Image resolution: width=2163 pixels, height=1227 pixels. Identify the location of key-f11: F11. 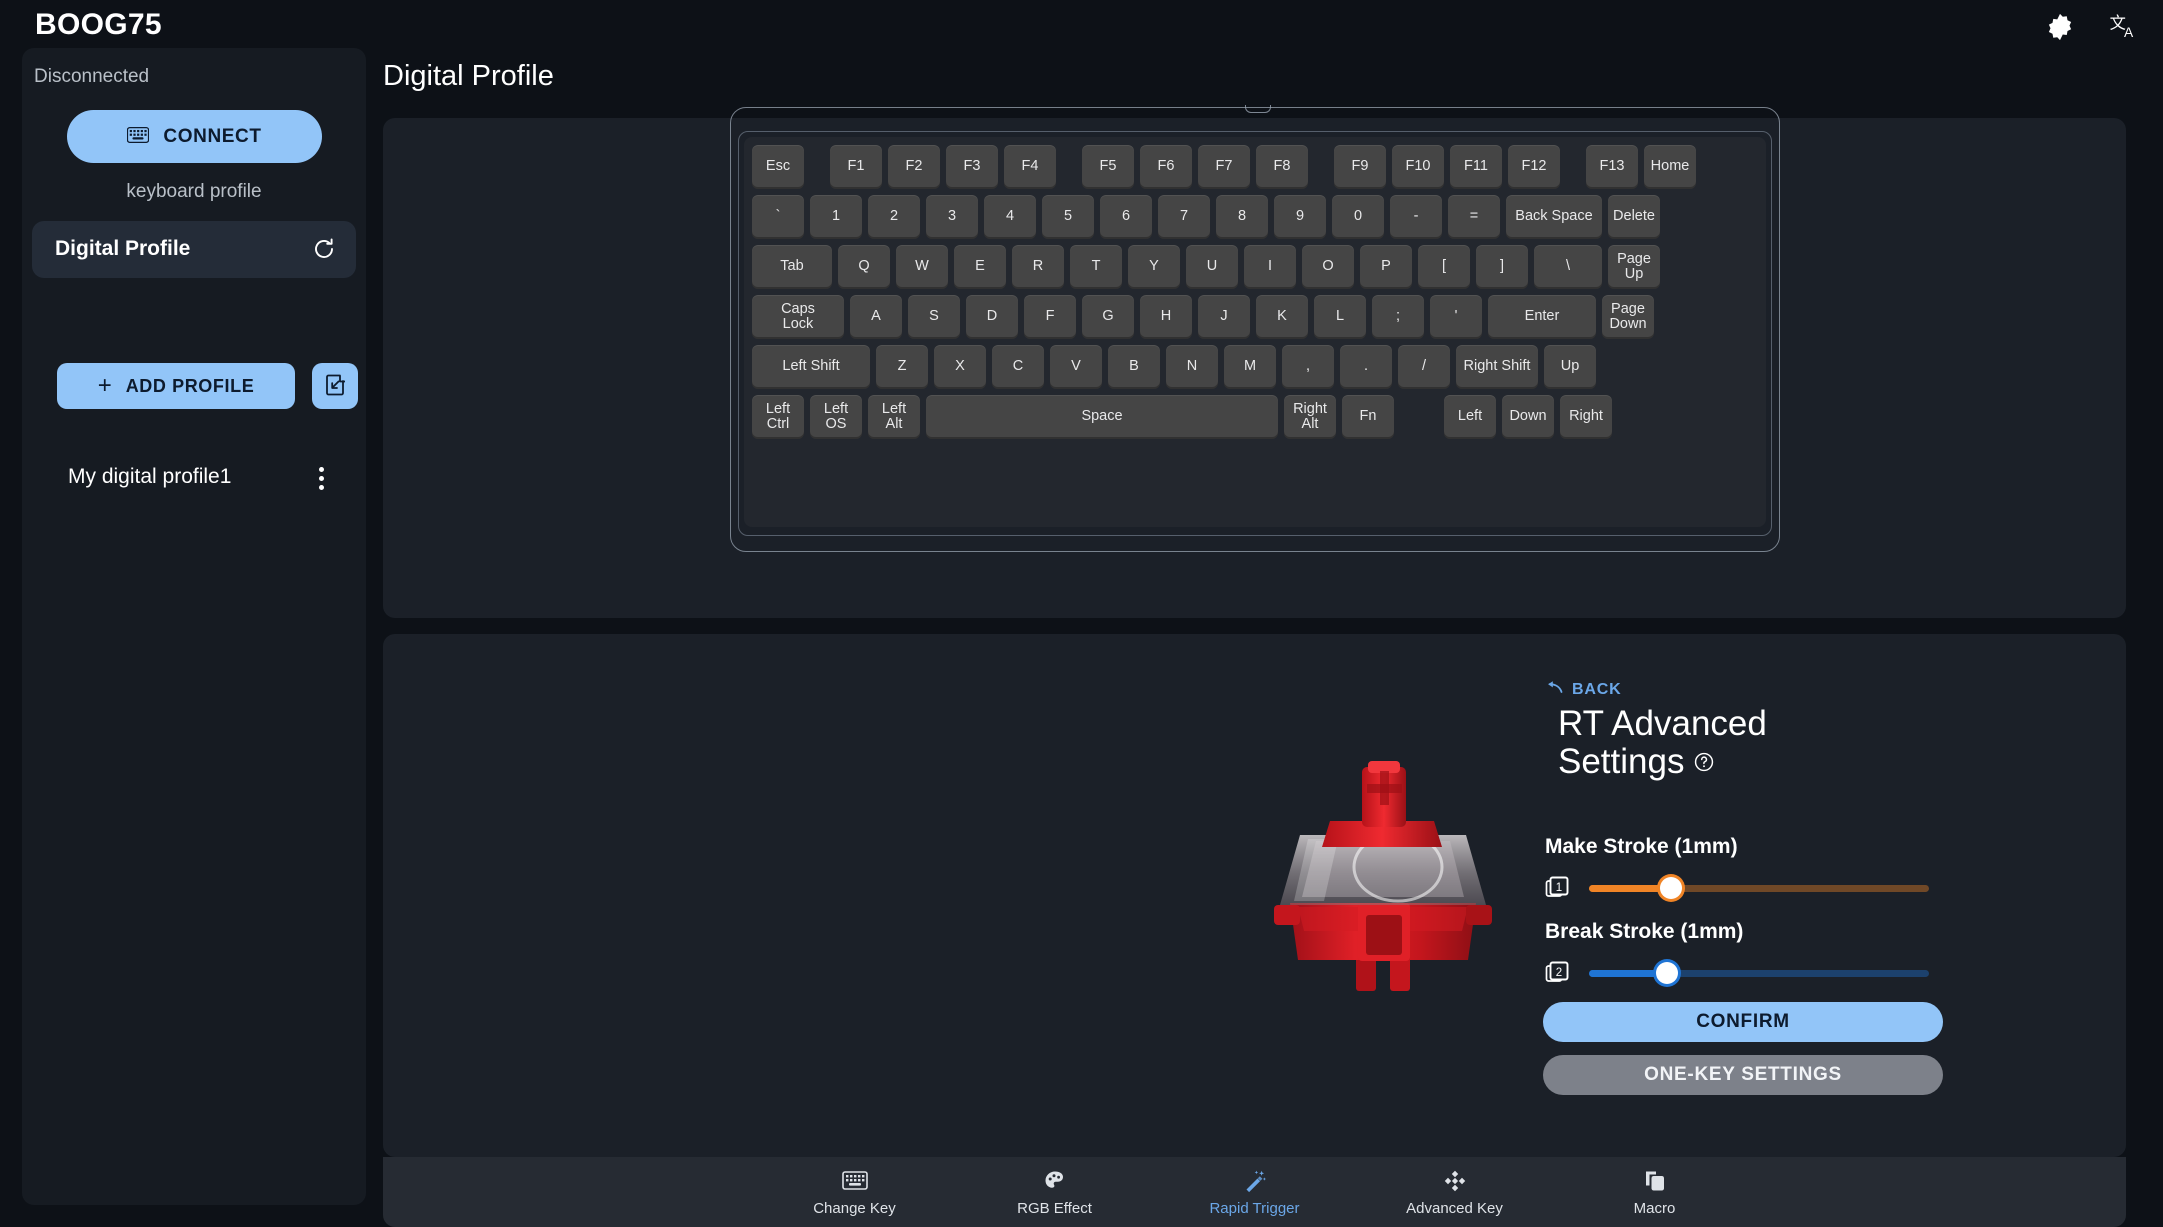
(1476, 167).